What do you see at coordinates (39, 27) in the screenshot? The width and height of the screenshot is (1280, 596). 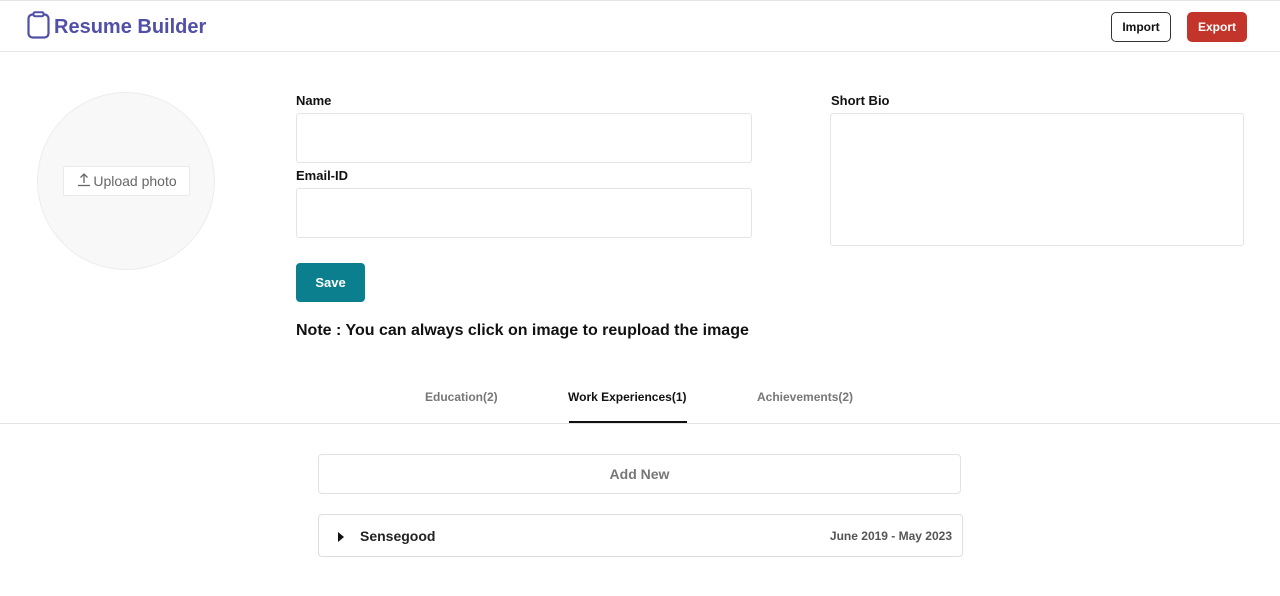 I see `clipboard-icon` at bounding box center [39, 27].